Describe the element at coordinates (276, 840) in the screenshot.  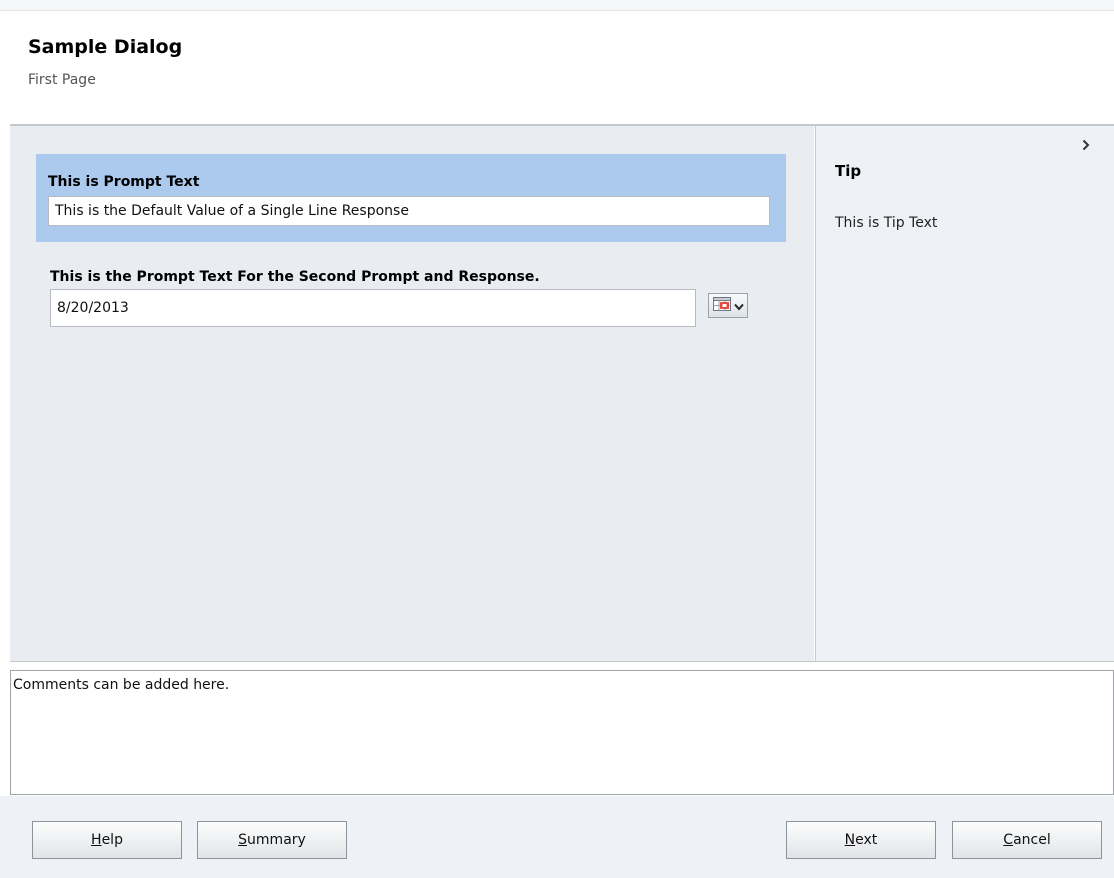
I see `summary-label: ummary` at that location.